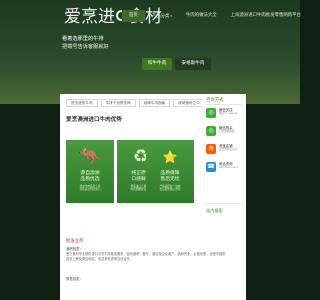 Image resolution: width=320 pixels, height=300 pixels. What do you see at coordinates (90, 188) in the screenshot?
I see `feature-desc: 澳洲牛肉品质上乘 冷链直达新鲜安心` at bounding box center [90, 188].